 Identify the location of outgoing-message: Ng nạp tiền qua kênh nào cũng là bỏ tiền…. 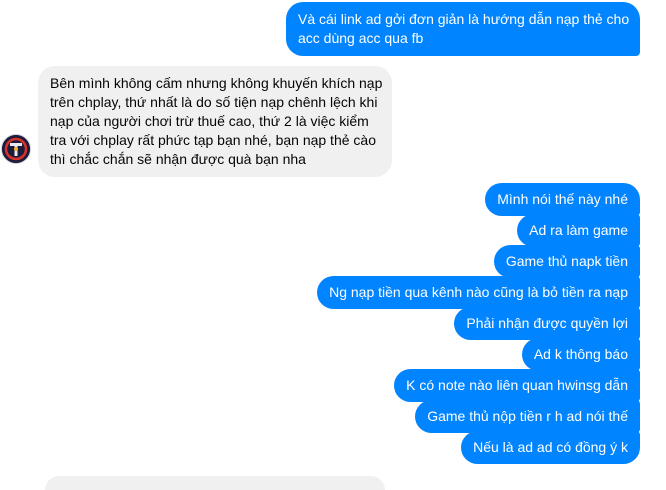
(478, 292).